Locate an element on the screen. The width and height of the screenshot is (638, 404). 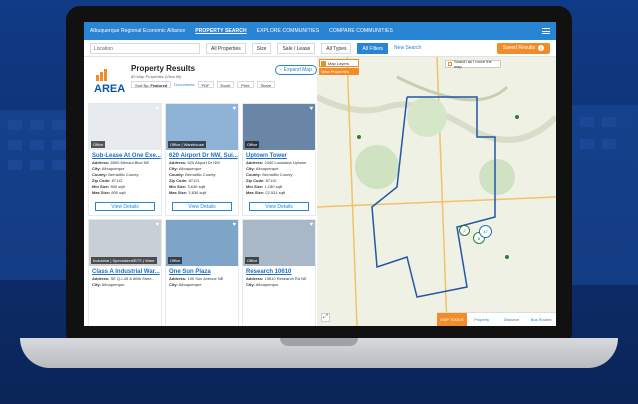
property-title: One Sun Plaza is located at coordinates (202, 271).